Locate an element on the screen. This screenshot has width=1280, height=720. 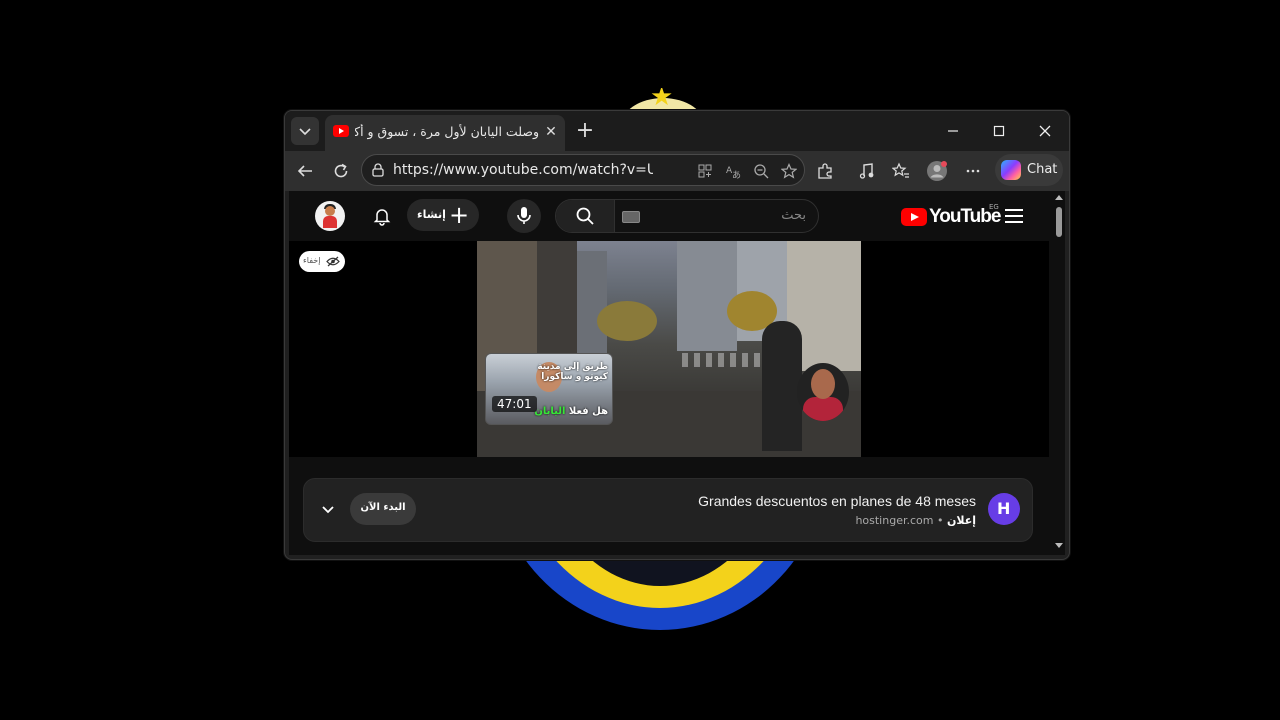
youtube-favicon-icon is located at coordinates (341, 131).